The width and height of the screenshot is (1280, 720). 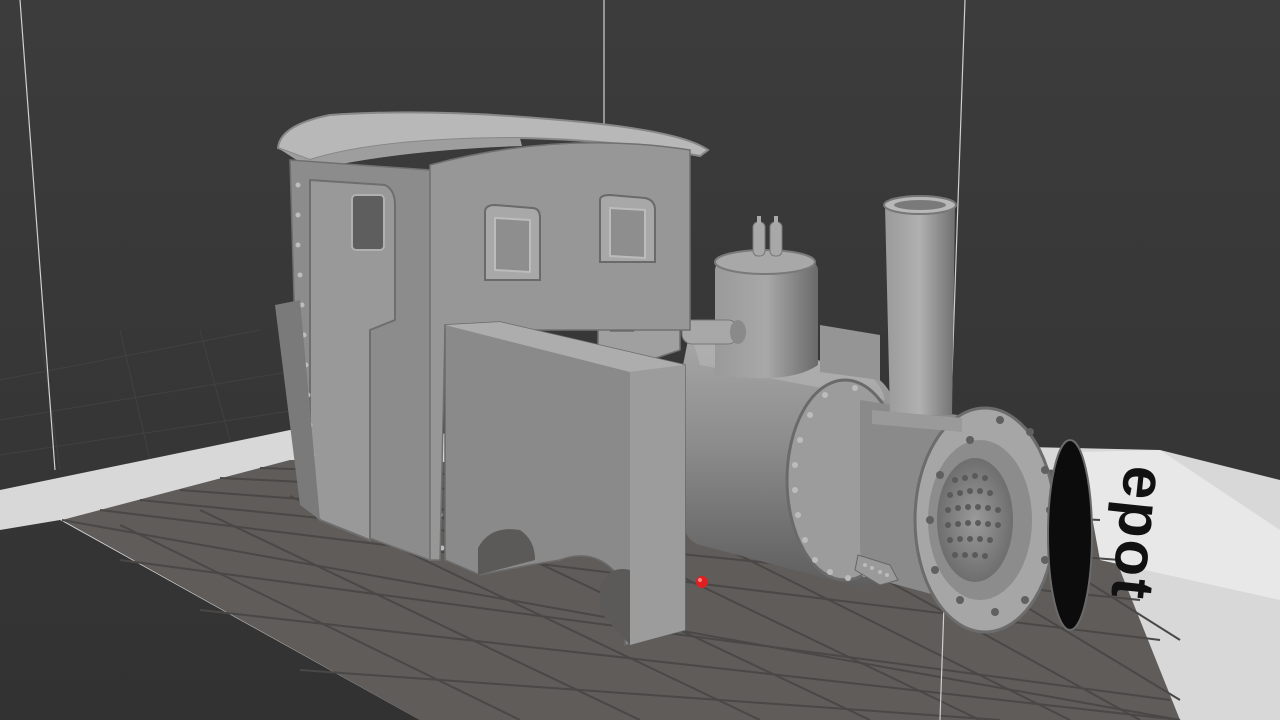 What do you see at coordinates (702, 582) in the screenshot?
I see `origin-marker` at bounding box center [702, 582].